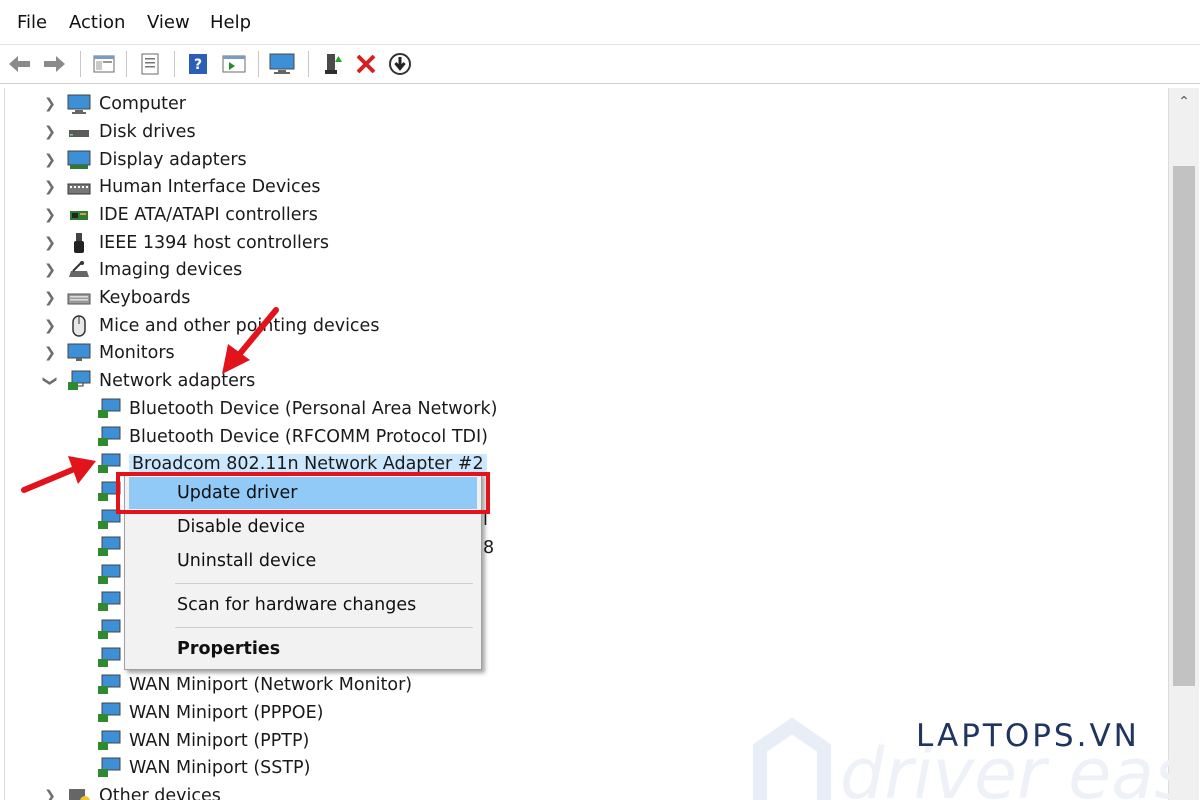 The image size is (1200, 800). Describe the element at coordinates (1028, 736) in the screenshot. I see `laptops-vn-watermark: LAPTOPS.VN` at that location.